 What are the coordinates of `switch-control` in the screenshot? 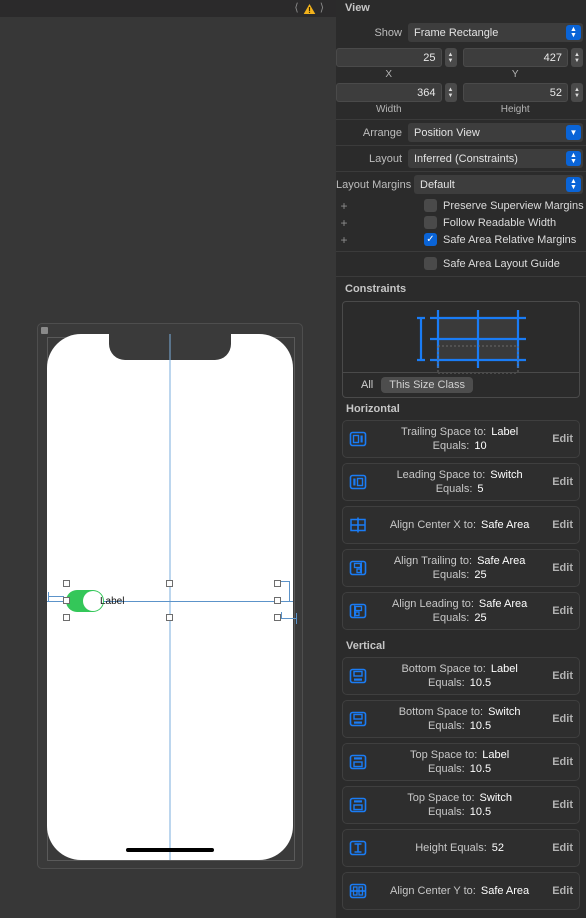 It's located at (85, 601).